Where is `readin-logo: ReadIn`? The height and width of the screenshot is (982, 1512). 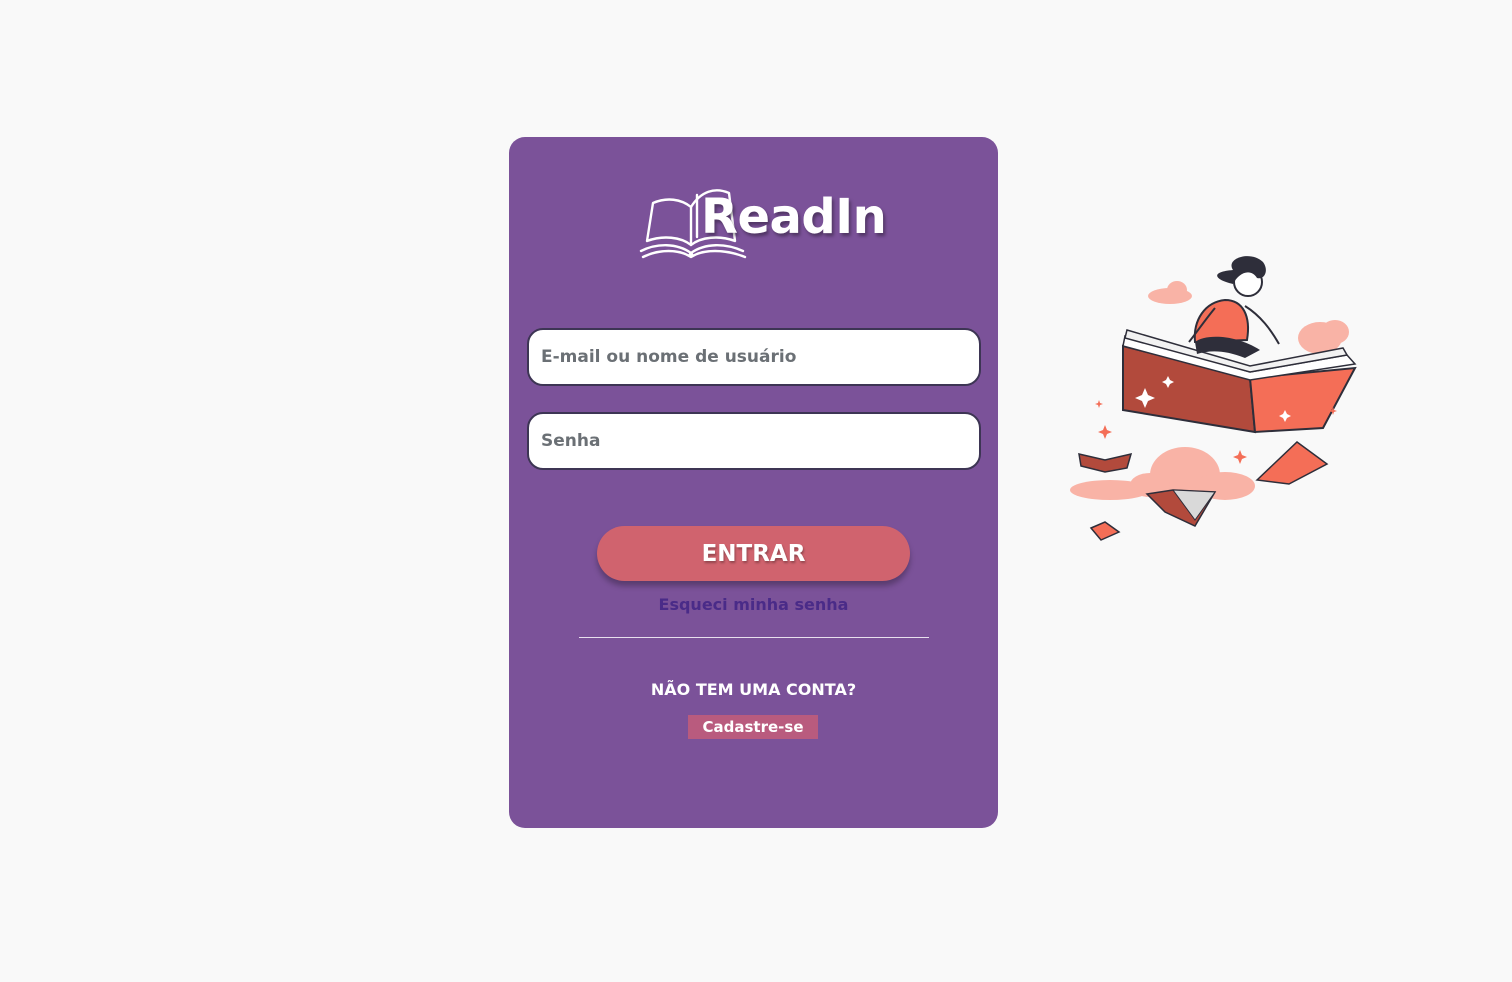 readin-logo: ReadIn is located at coordinates (763, 223).